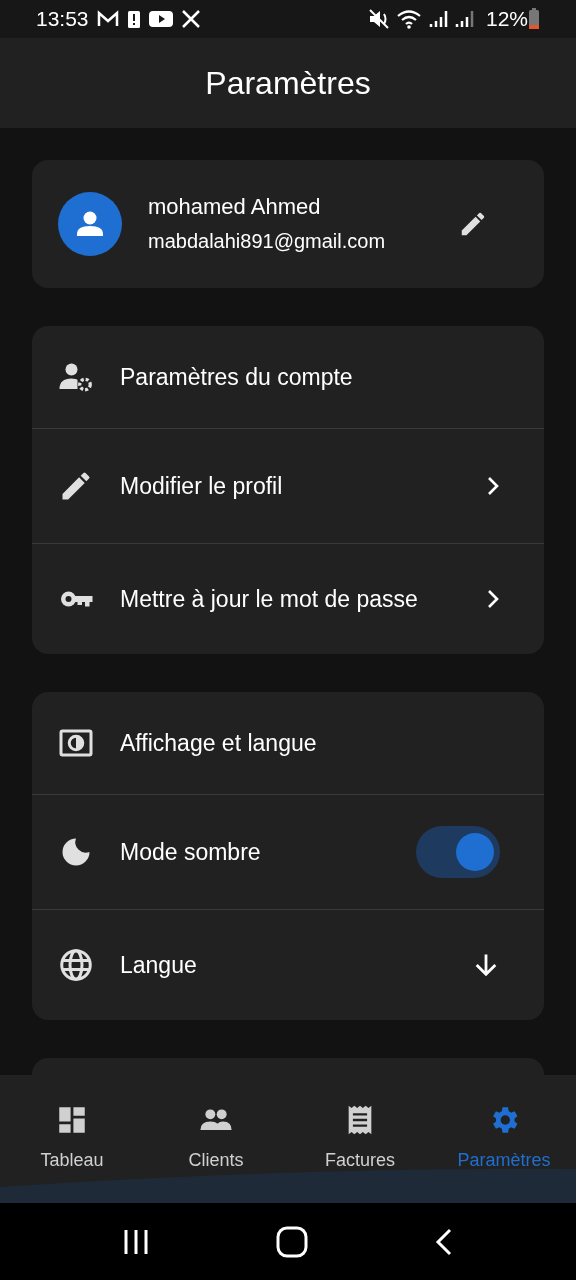 This screenshot has height=1280, width=576. I want to click on mute-icon, so click(378, 19).